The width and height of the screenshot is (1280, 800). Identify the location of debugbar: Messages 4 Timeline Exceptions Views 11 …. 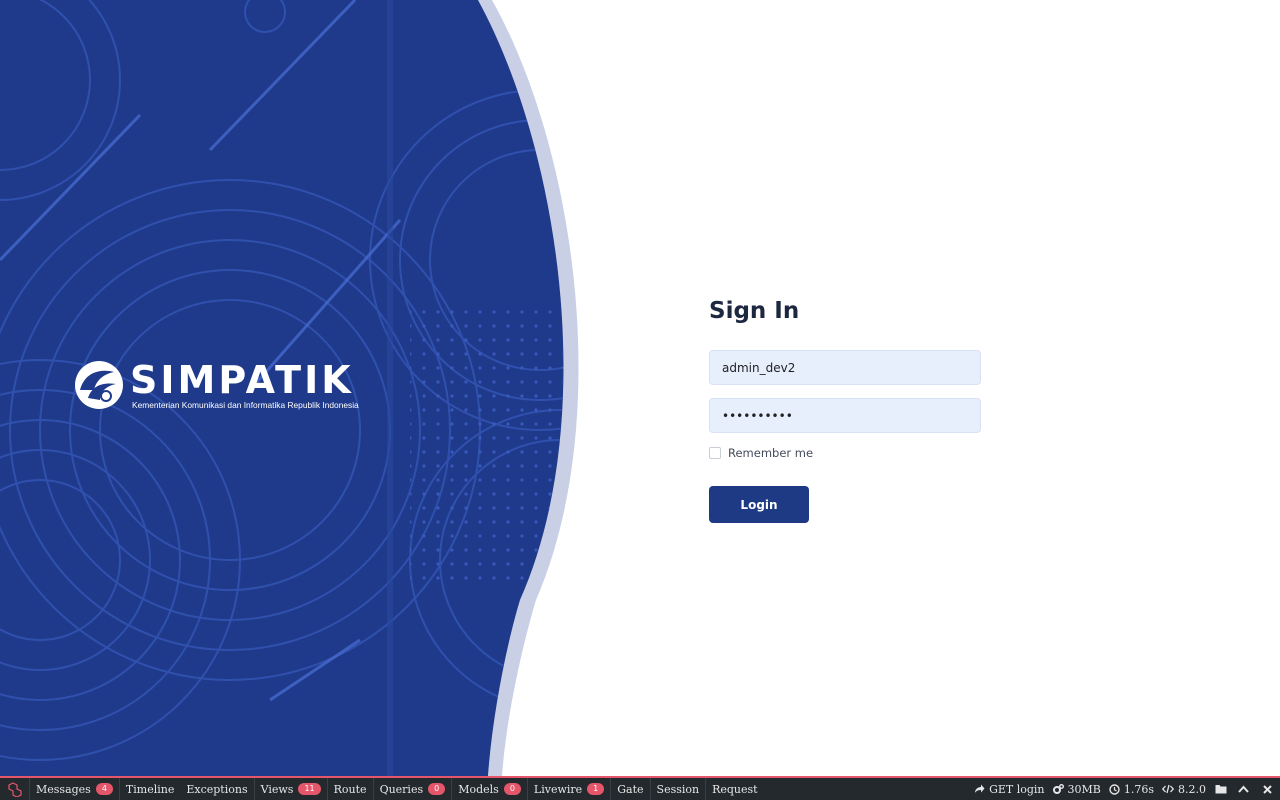
(640, 788).